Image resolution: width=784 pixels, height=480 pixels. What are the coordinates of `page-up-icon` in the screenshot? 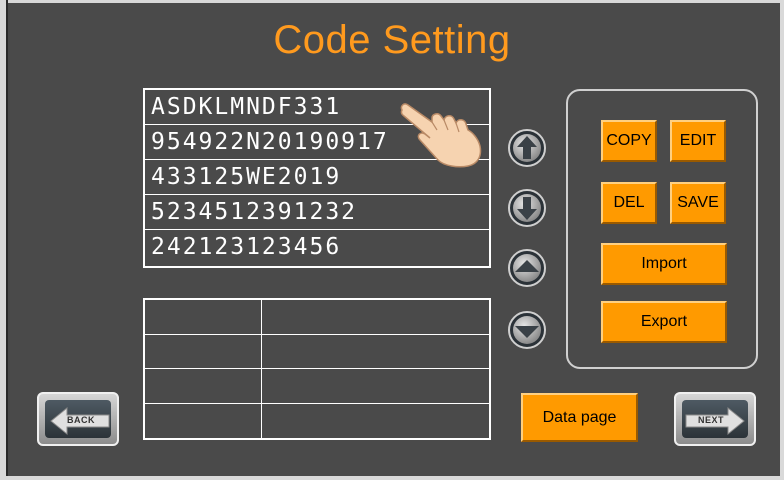 It's located at (527, 268).